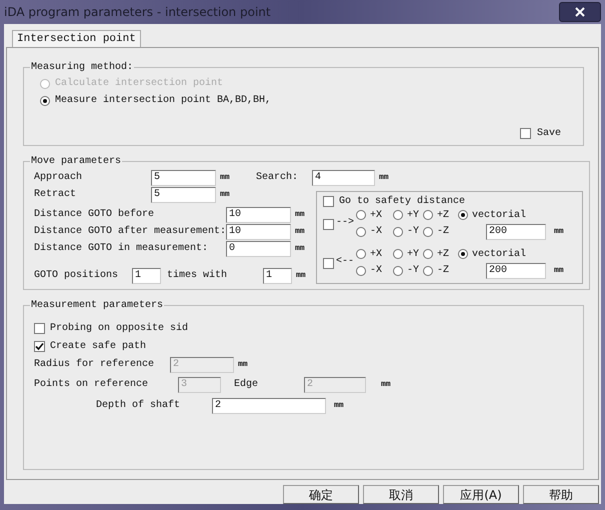 The width and height of the screenshot is (605, 510). Describe the element at coordinates (76, 38) in the screenshot. I see `tab: Intersection point` at that location.